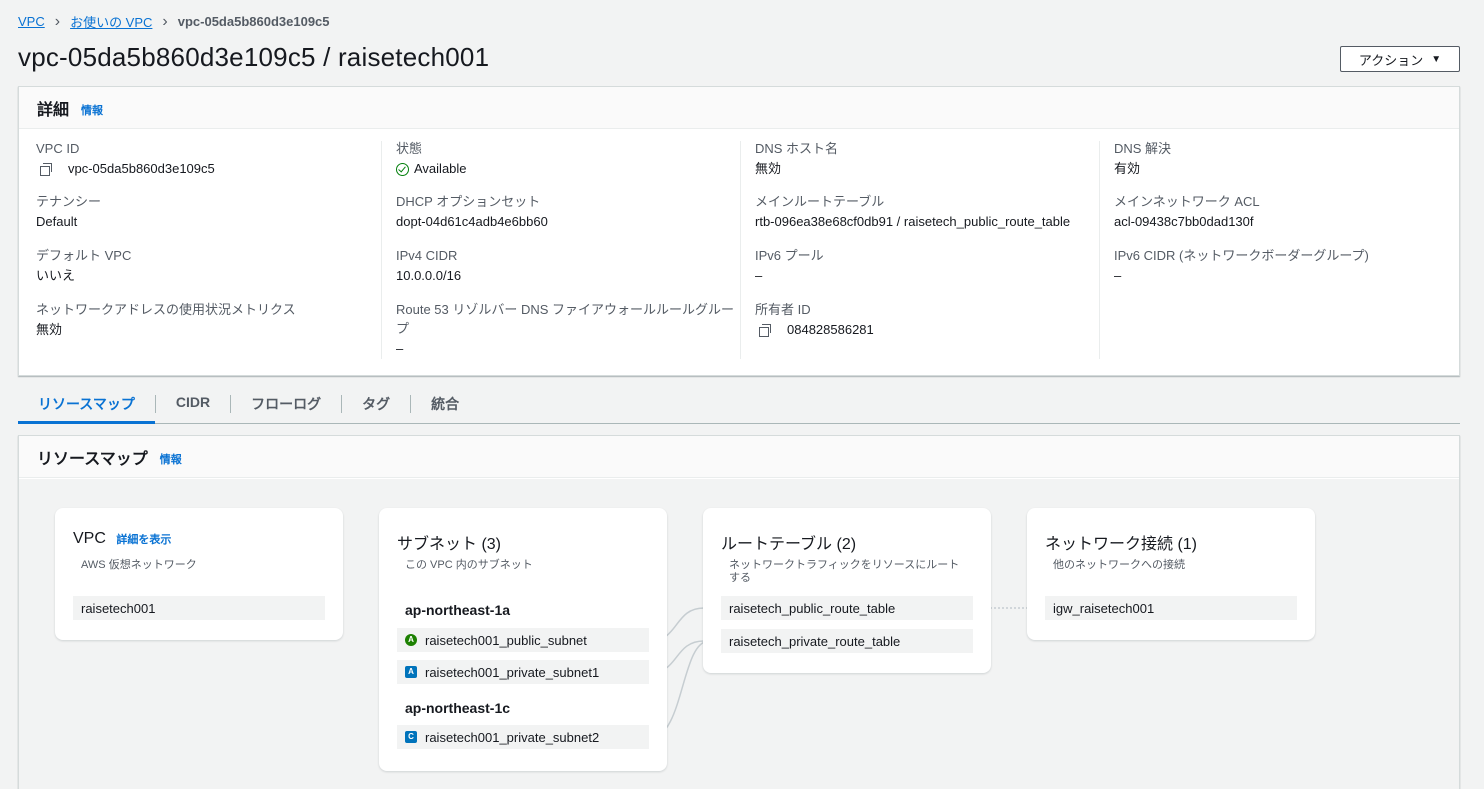 The image size is (1484, 789). I want to click on subnet-name: raisetech001_public_subnet, so click(506, 640).